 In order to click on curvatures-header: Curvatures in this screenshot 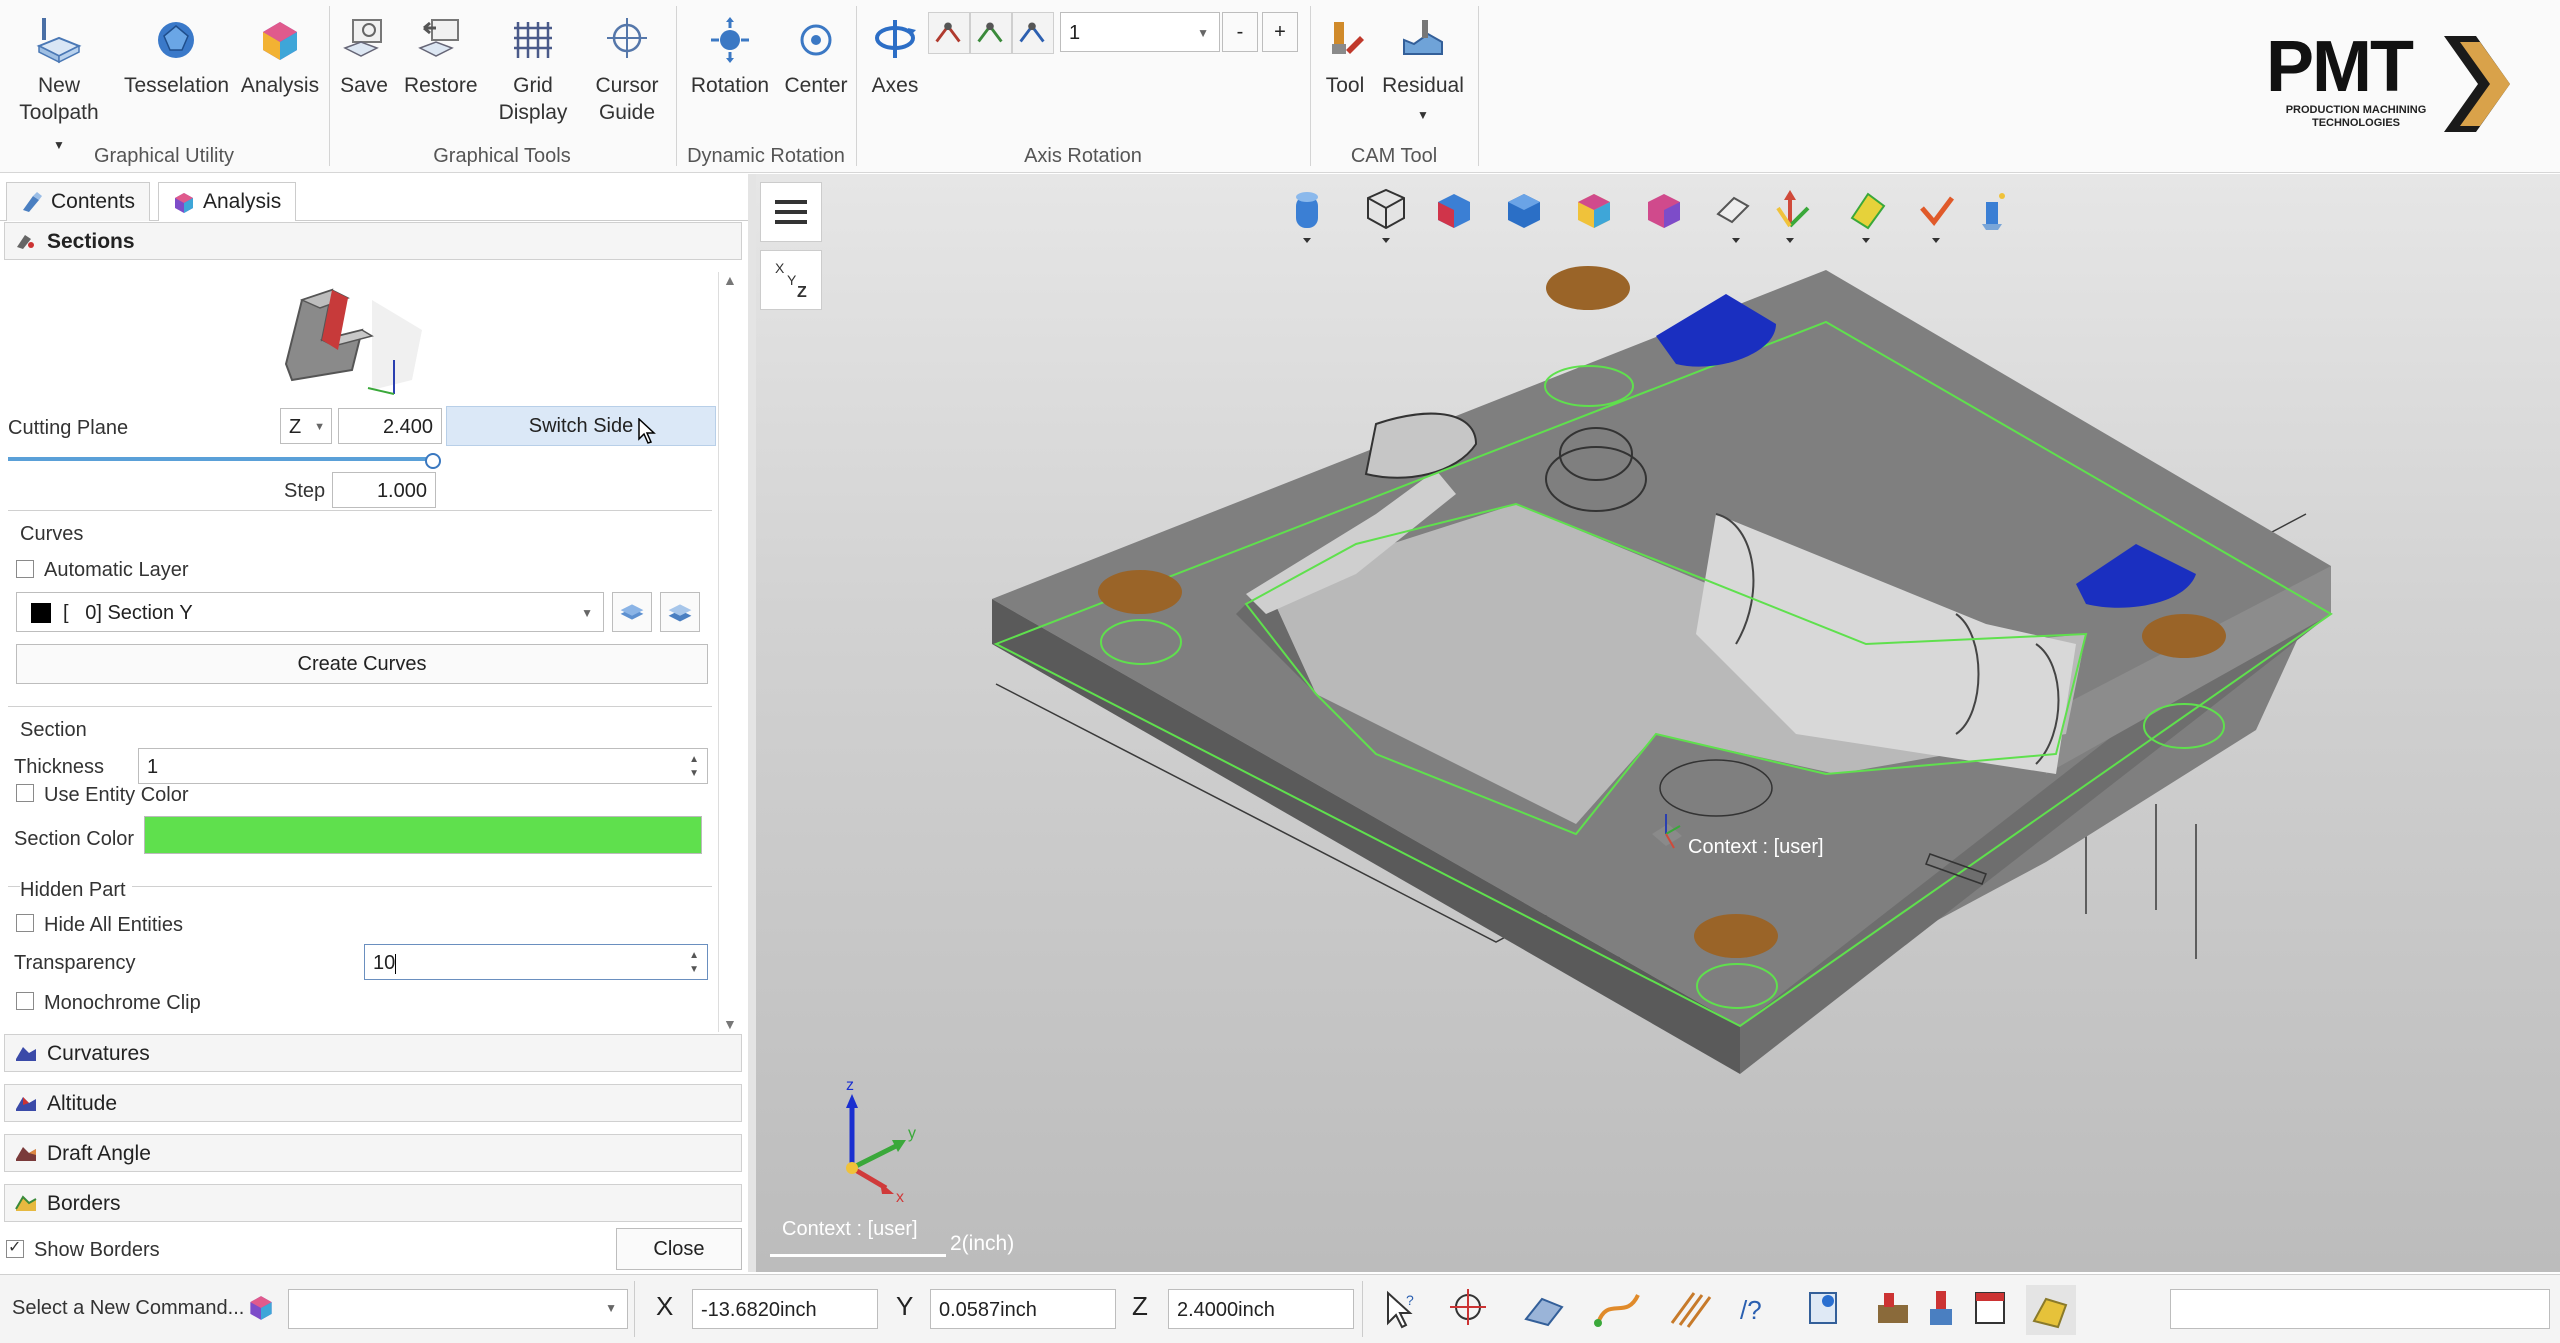, I will do `click(373, 1053)`.